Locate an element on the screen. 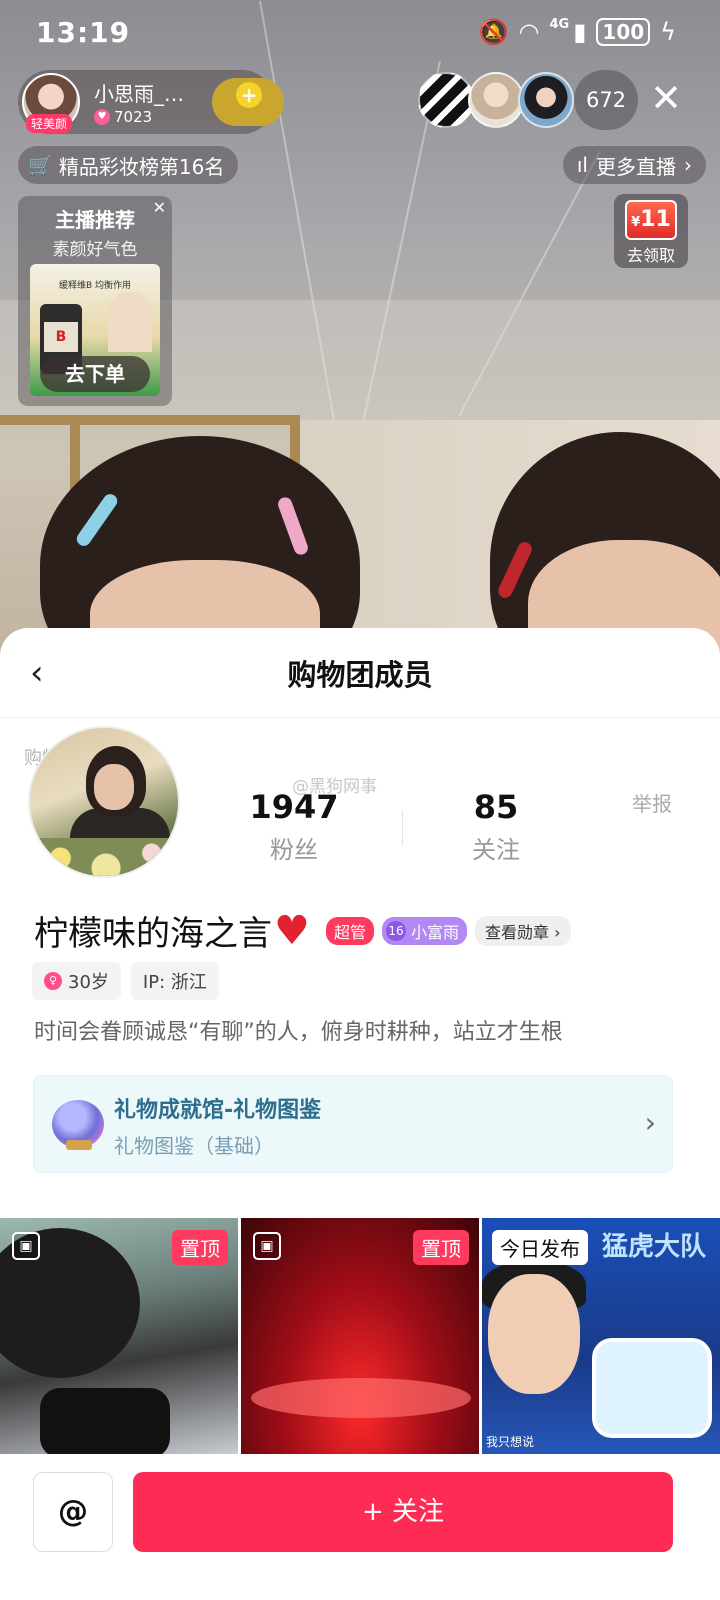 The image size is (720, 1600). fan-club-badge: 16 小富雨 is located at coordinates (425, 930).